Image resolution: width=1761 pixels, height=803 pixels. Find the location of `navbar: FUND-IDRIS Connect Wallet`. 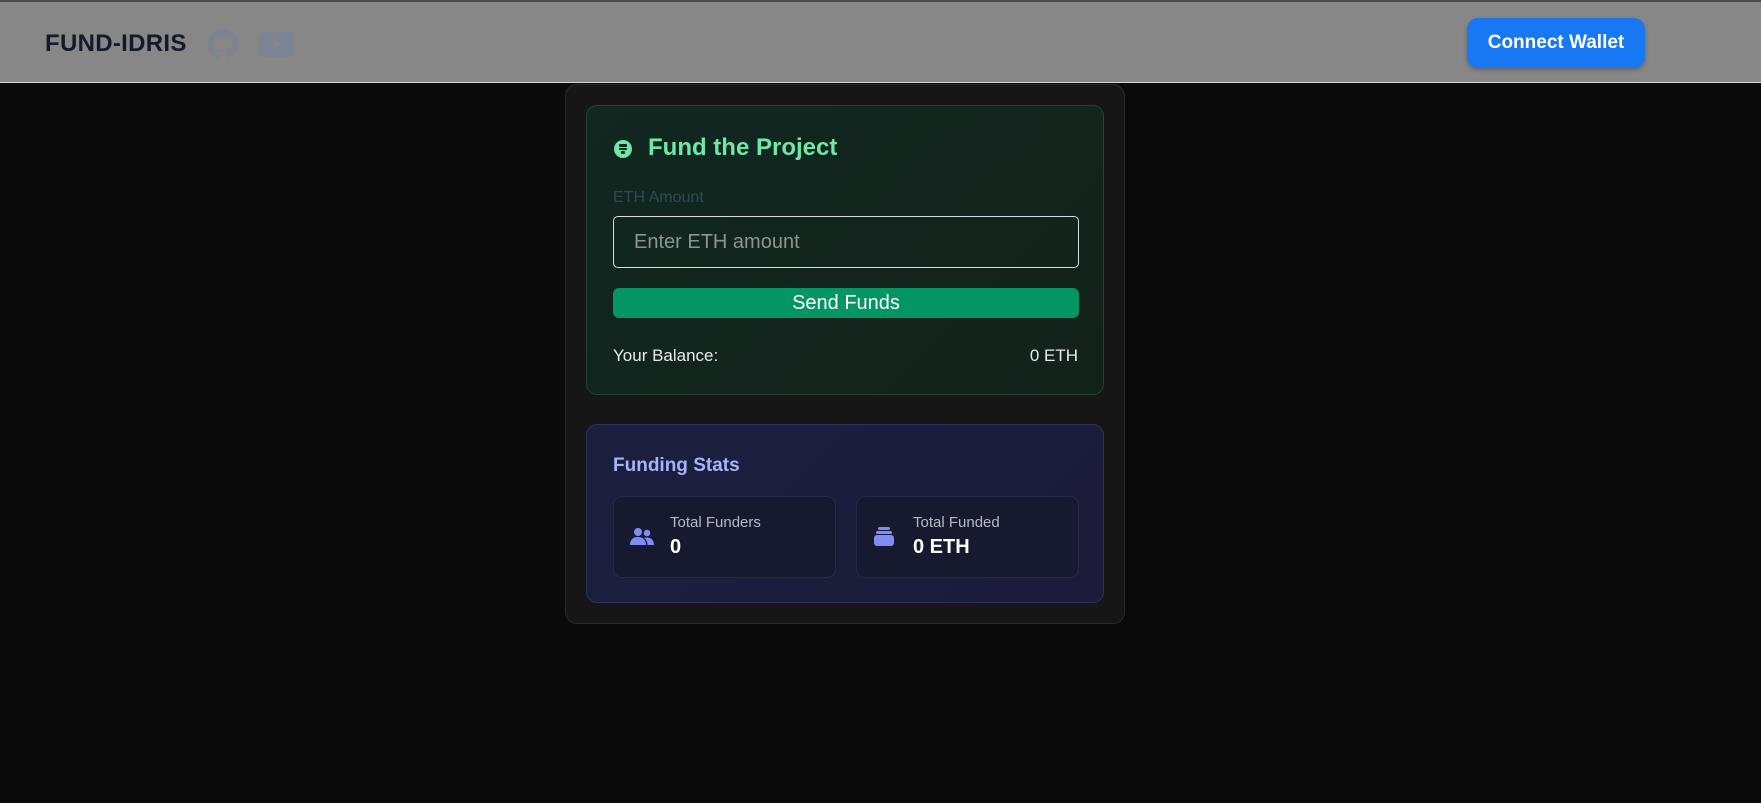

navbar: FUND-IDRIS Connect Wallet is located at coordinates (880, 42).